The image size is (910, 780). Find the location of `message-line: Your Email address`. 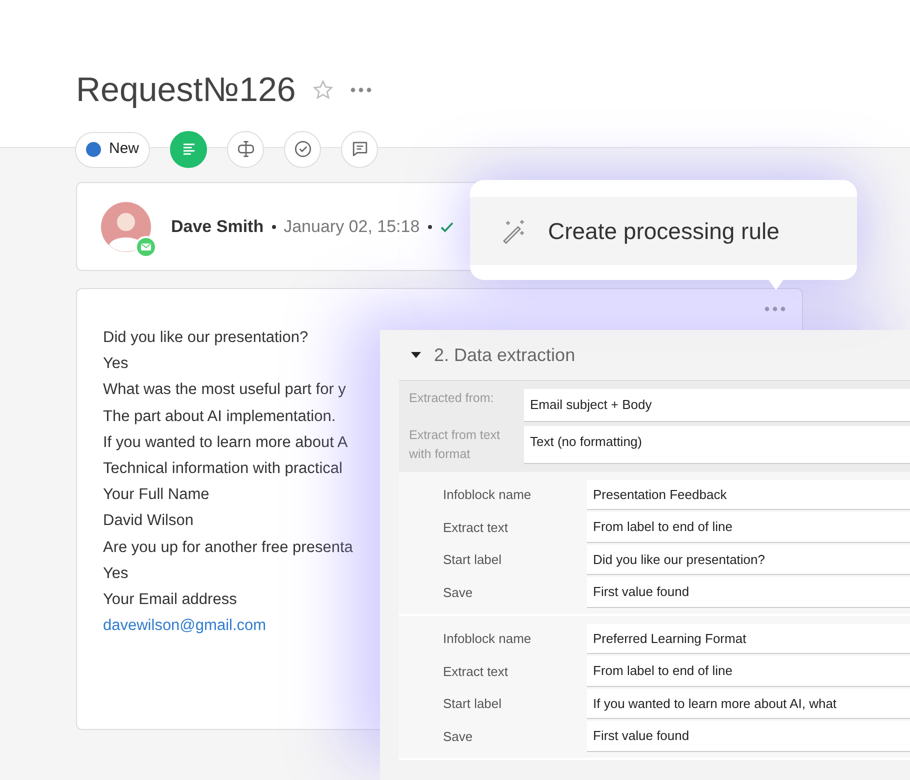

message-line: Your Email address is located at coordinates (170, 599).